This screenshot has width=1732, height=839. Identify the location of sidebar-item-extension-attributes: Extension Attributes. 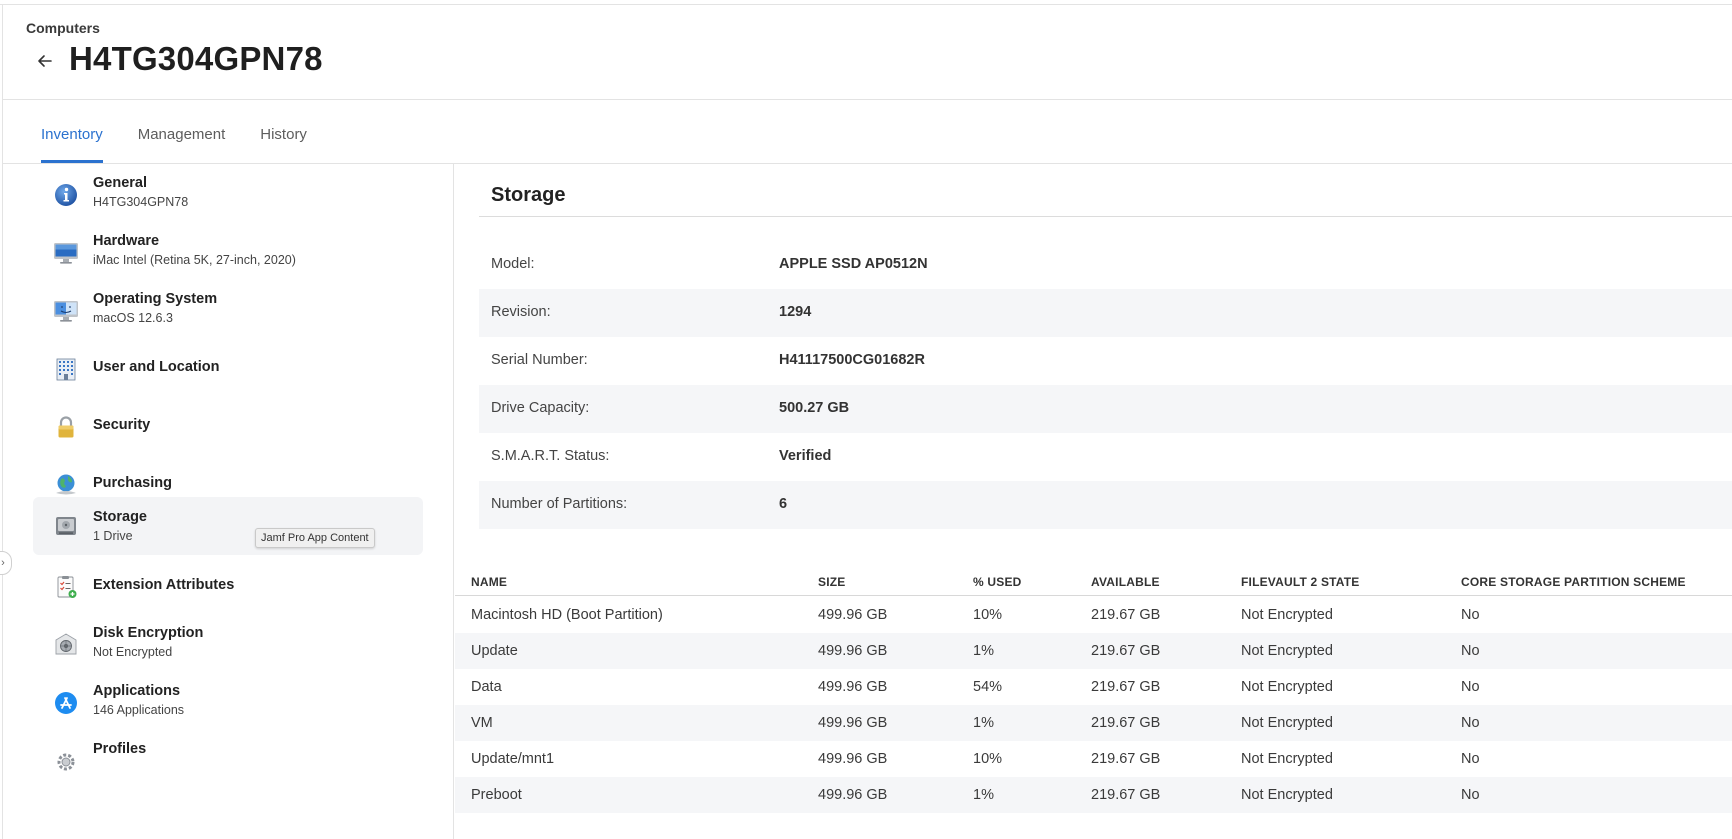
(228, 588).